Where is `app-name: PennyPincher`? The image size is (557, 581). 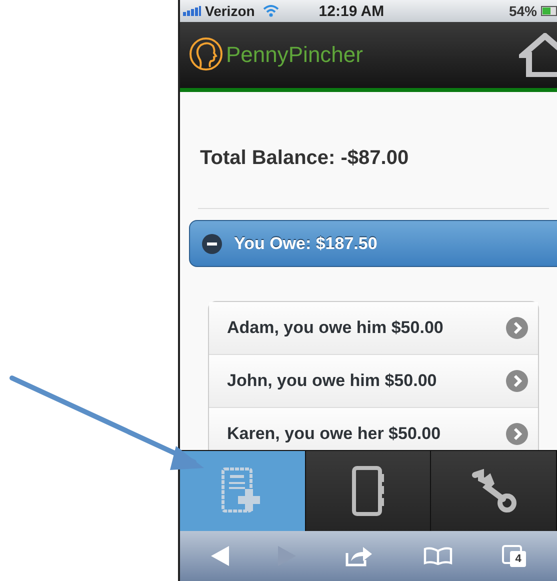 app-name: PennyPincher is located at coordinates (294, 55).